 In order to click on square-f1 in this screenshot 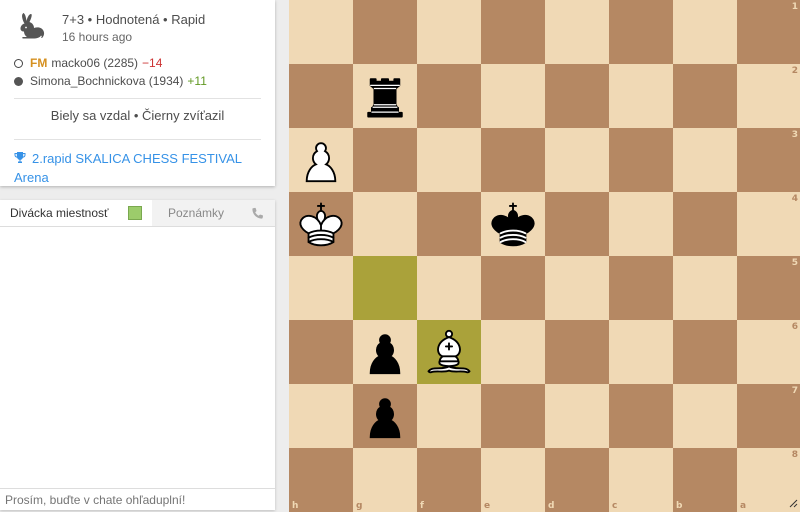, I will do `click(449, 32)`.